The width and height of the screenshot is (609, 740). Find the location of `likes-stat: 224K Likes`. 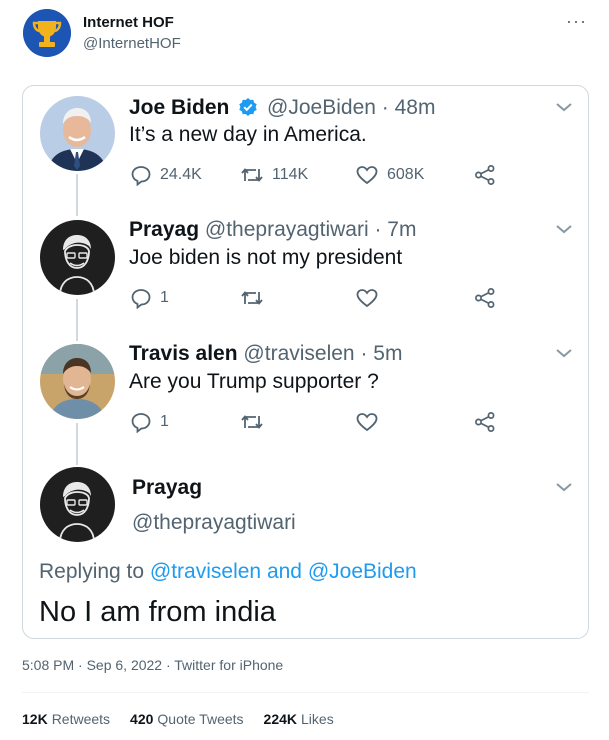

likes-stat: 224K Likes is located at coordinates (299, 719).